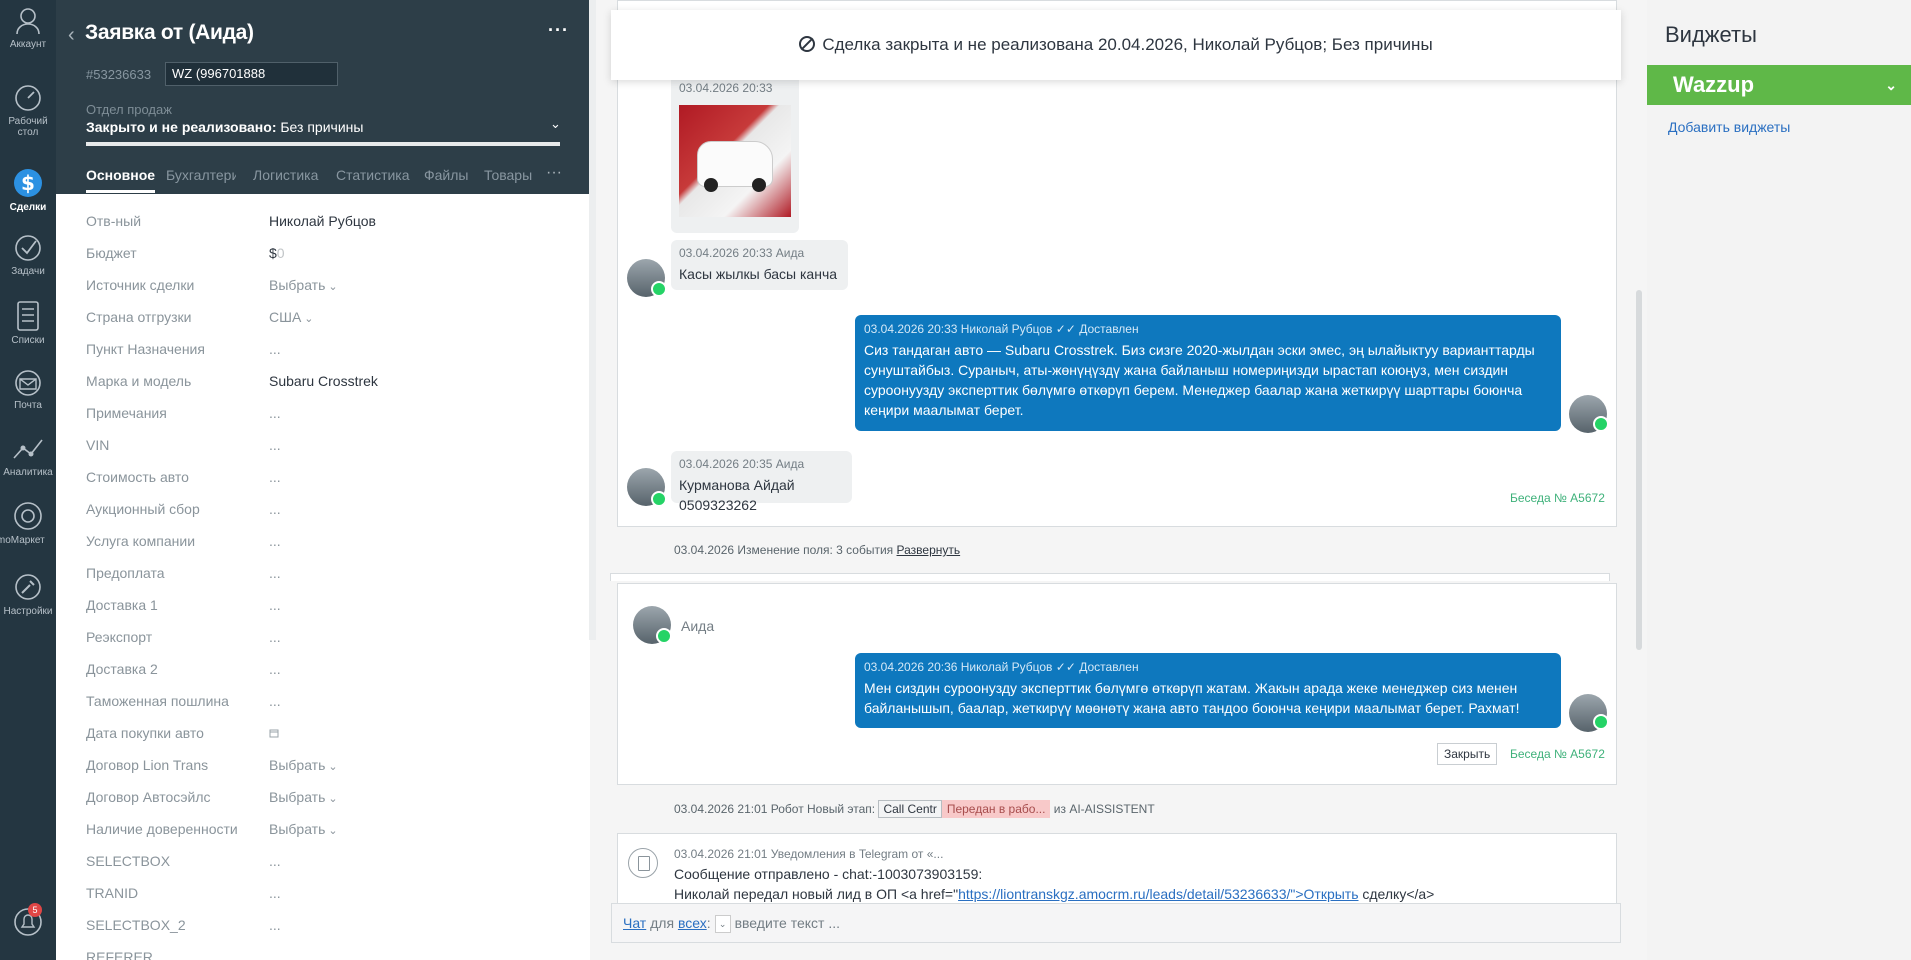 The width and height of the screenshot is (1911, 960). I want to click on nav-dashboard: Рабочий стол, so click(28, 110).